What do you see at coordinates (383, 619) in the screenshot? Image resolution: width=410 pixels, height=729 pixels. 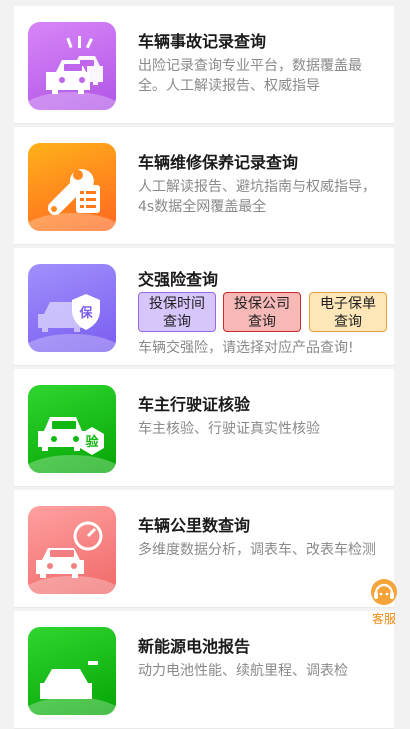 I see `customer-service-label: 客服` at bounding box center [383, 619].